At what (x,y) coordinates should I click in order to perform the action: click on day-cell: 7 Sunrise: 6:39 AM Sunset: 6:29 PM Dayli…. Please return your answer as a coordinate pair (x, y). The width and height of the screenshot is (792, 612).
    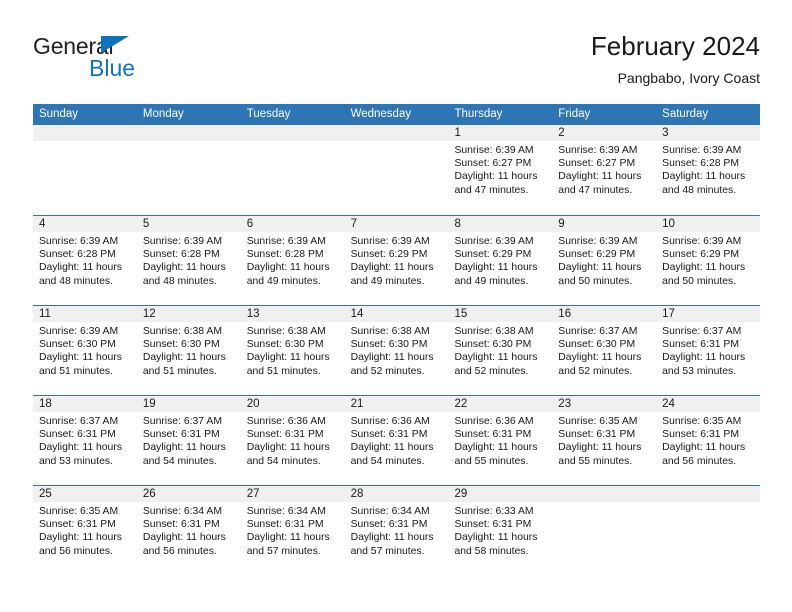
    Looking at the image, I should click on (396, 260).